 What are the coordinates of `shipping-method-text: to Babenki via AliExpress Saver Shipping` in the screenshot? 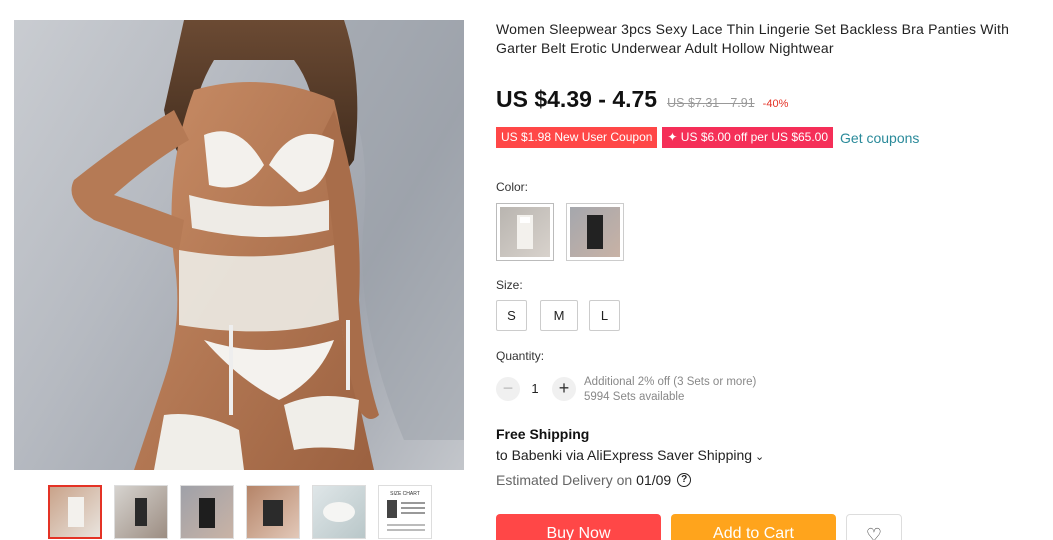 It's located at (624, 455).